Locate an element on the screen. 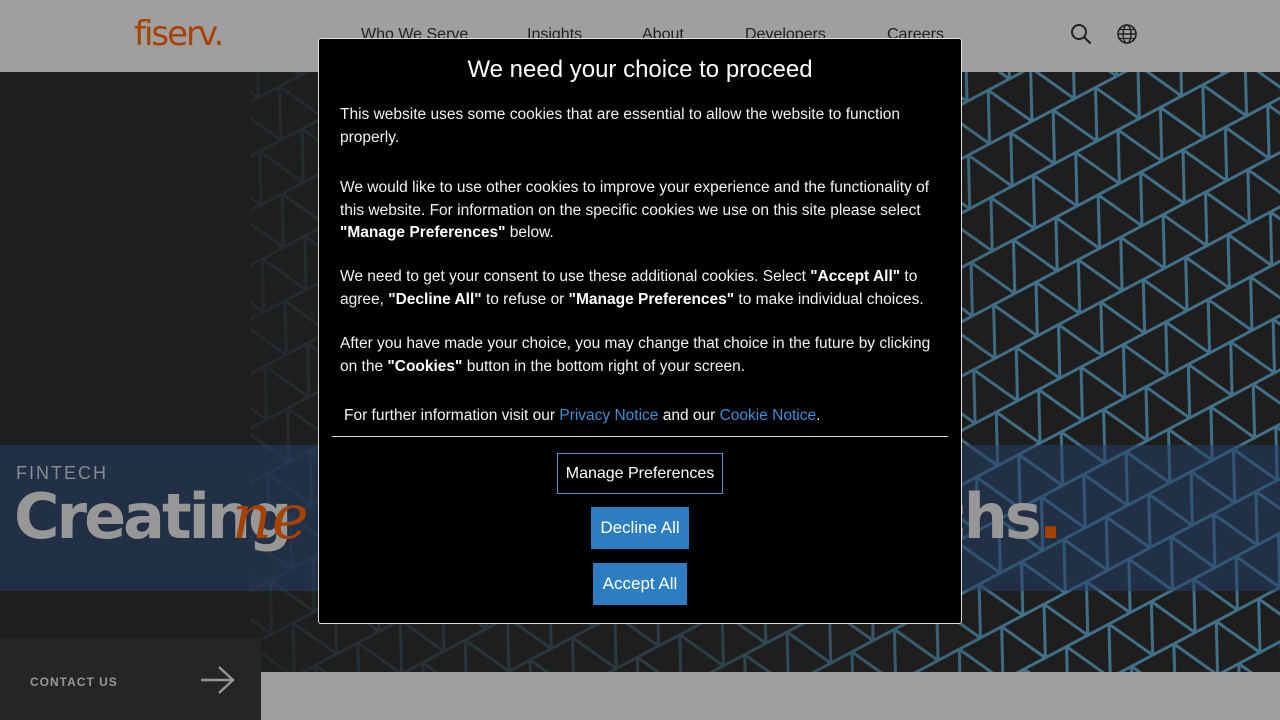  decline-all-button: Decline All is located at coordinates (640, 528).